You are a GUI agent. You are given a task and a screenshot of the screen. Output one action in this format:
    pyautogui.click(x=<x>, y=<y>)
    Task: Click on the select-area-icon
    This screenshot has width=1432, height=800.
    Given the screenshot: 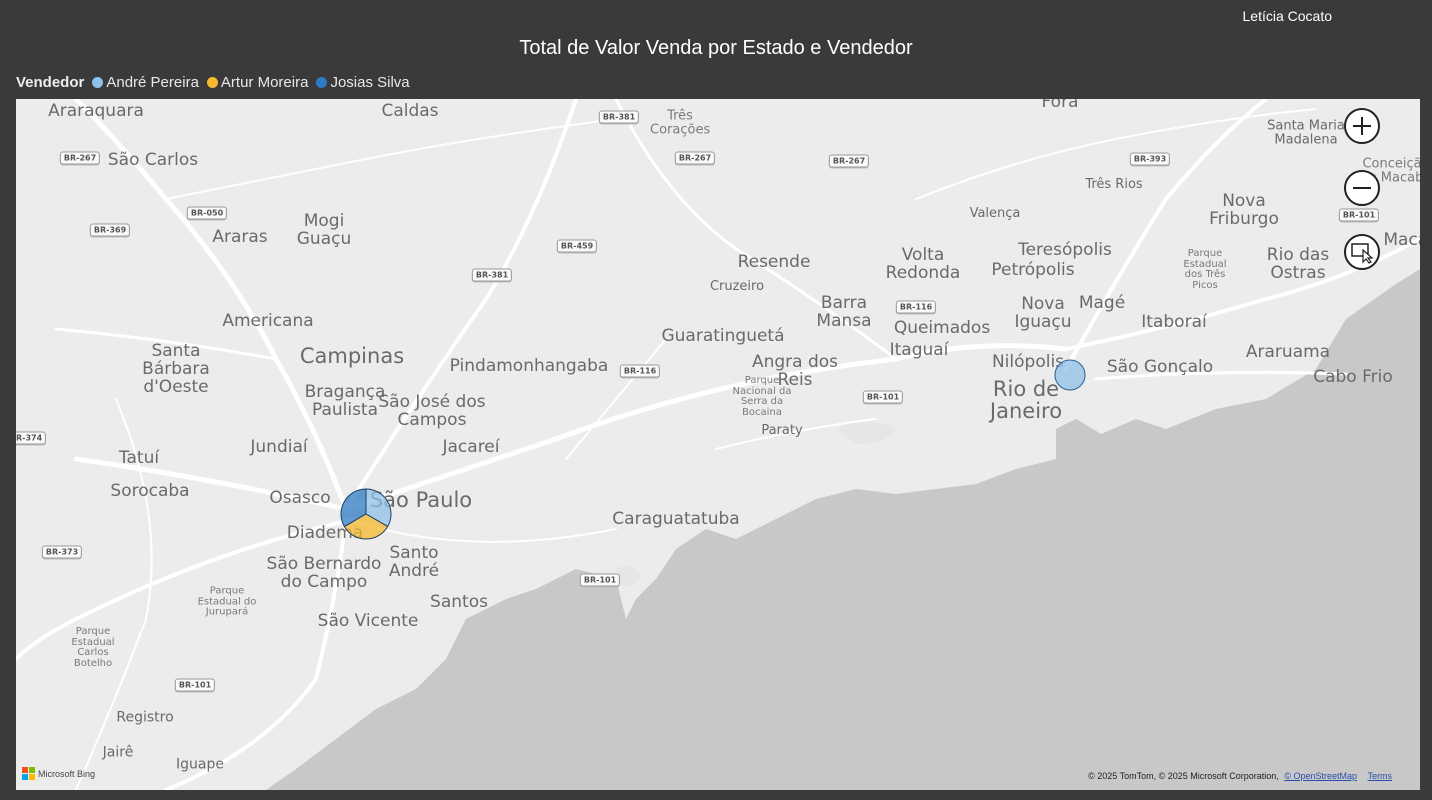 What is the action you would take?
    pyautogui.click(x=1362, y=253)
    